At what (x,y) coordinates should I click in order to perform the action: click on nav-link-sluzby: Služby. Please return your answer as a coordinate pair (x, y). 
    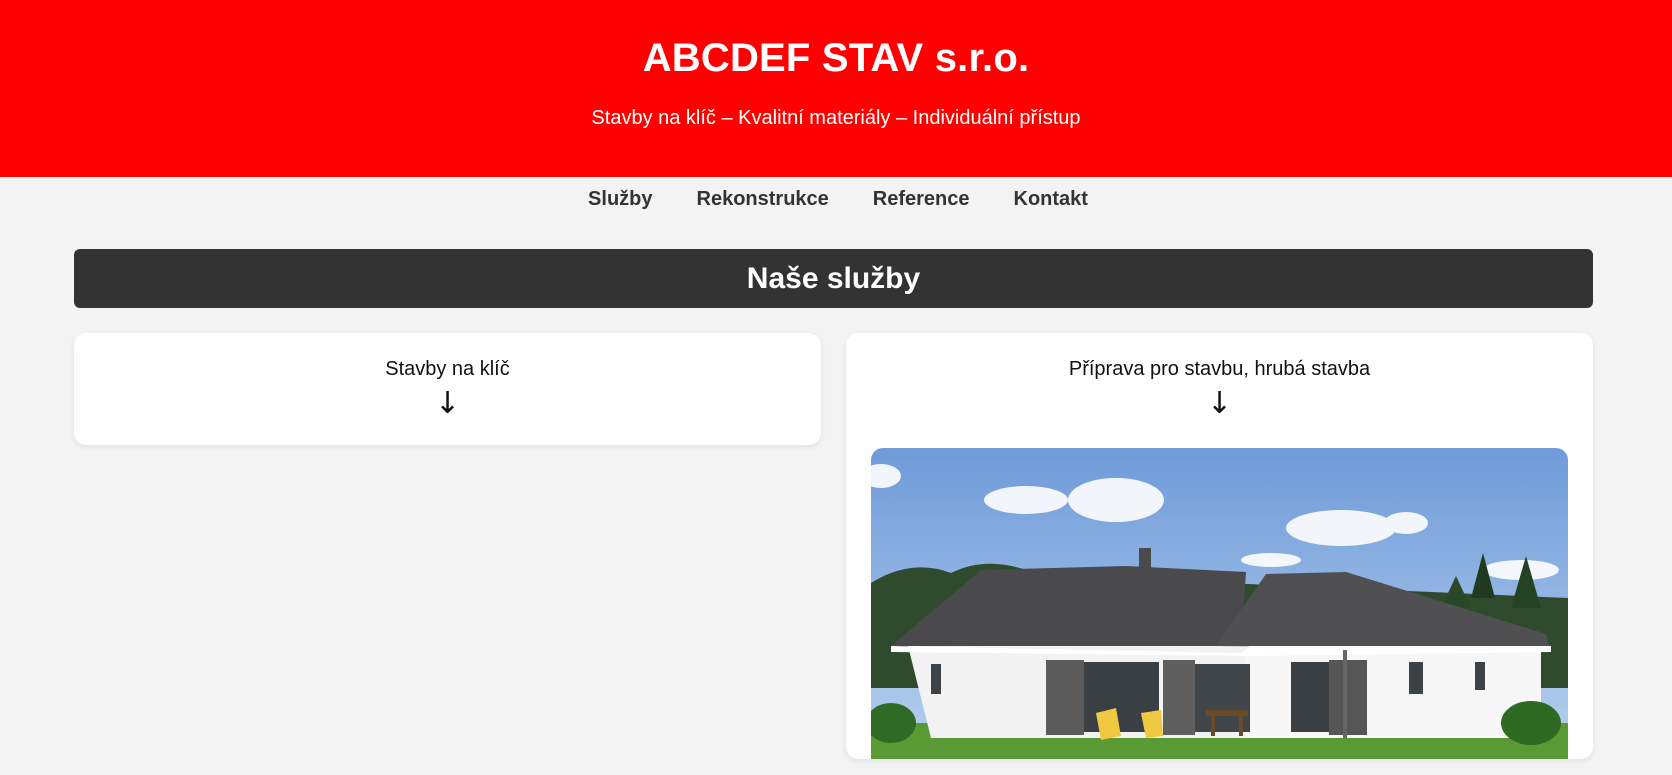
    Looking at the image, I should click on (620, 199).